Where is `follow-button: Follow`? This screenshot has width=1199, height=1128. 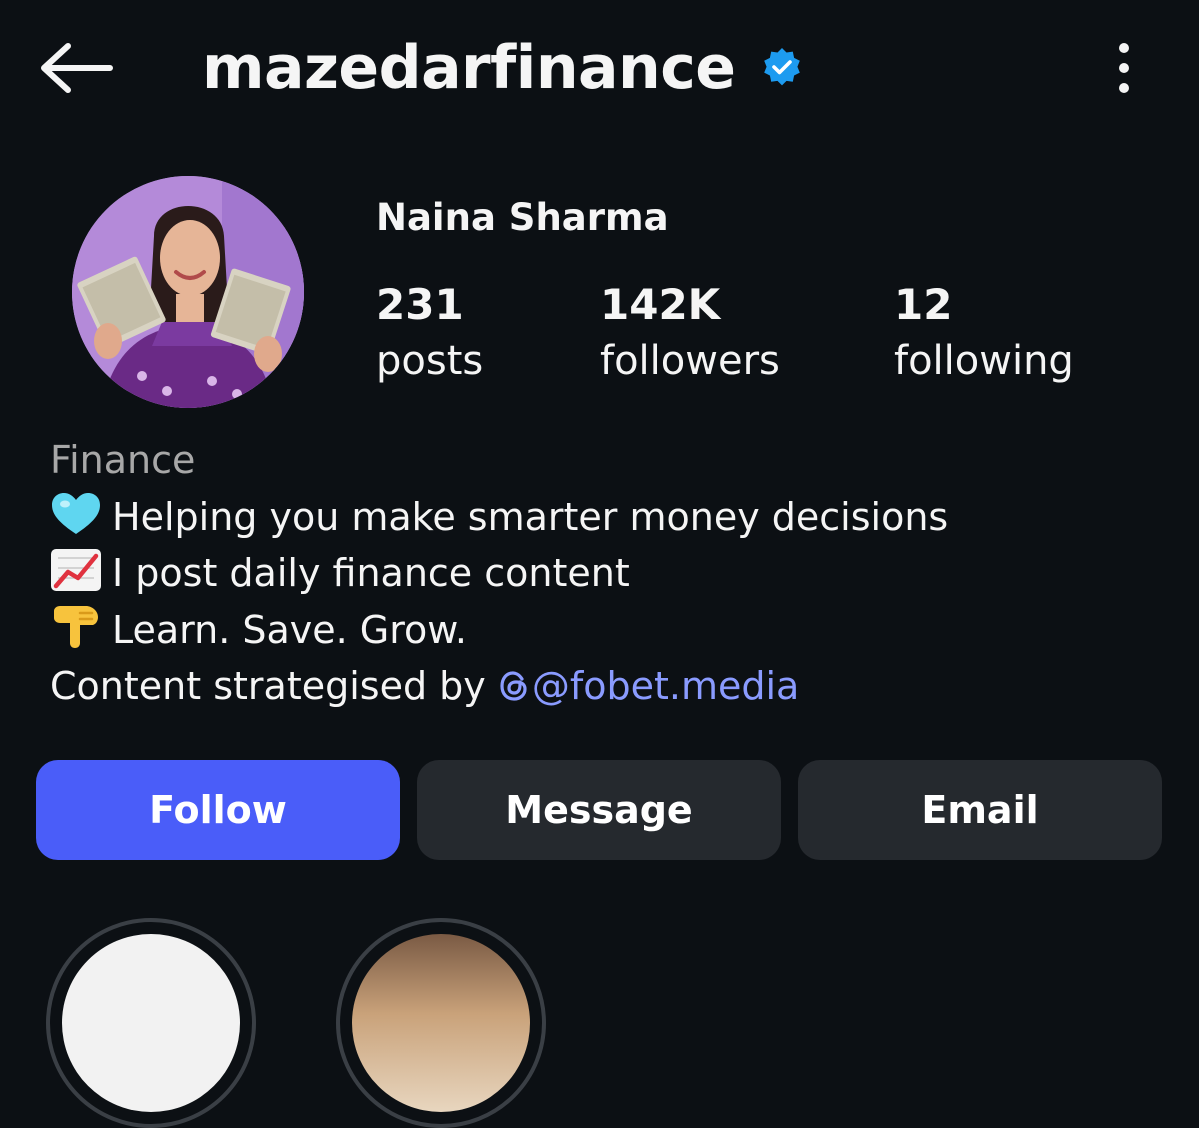
follow-button: Follow is located at coordinates (218, 810).